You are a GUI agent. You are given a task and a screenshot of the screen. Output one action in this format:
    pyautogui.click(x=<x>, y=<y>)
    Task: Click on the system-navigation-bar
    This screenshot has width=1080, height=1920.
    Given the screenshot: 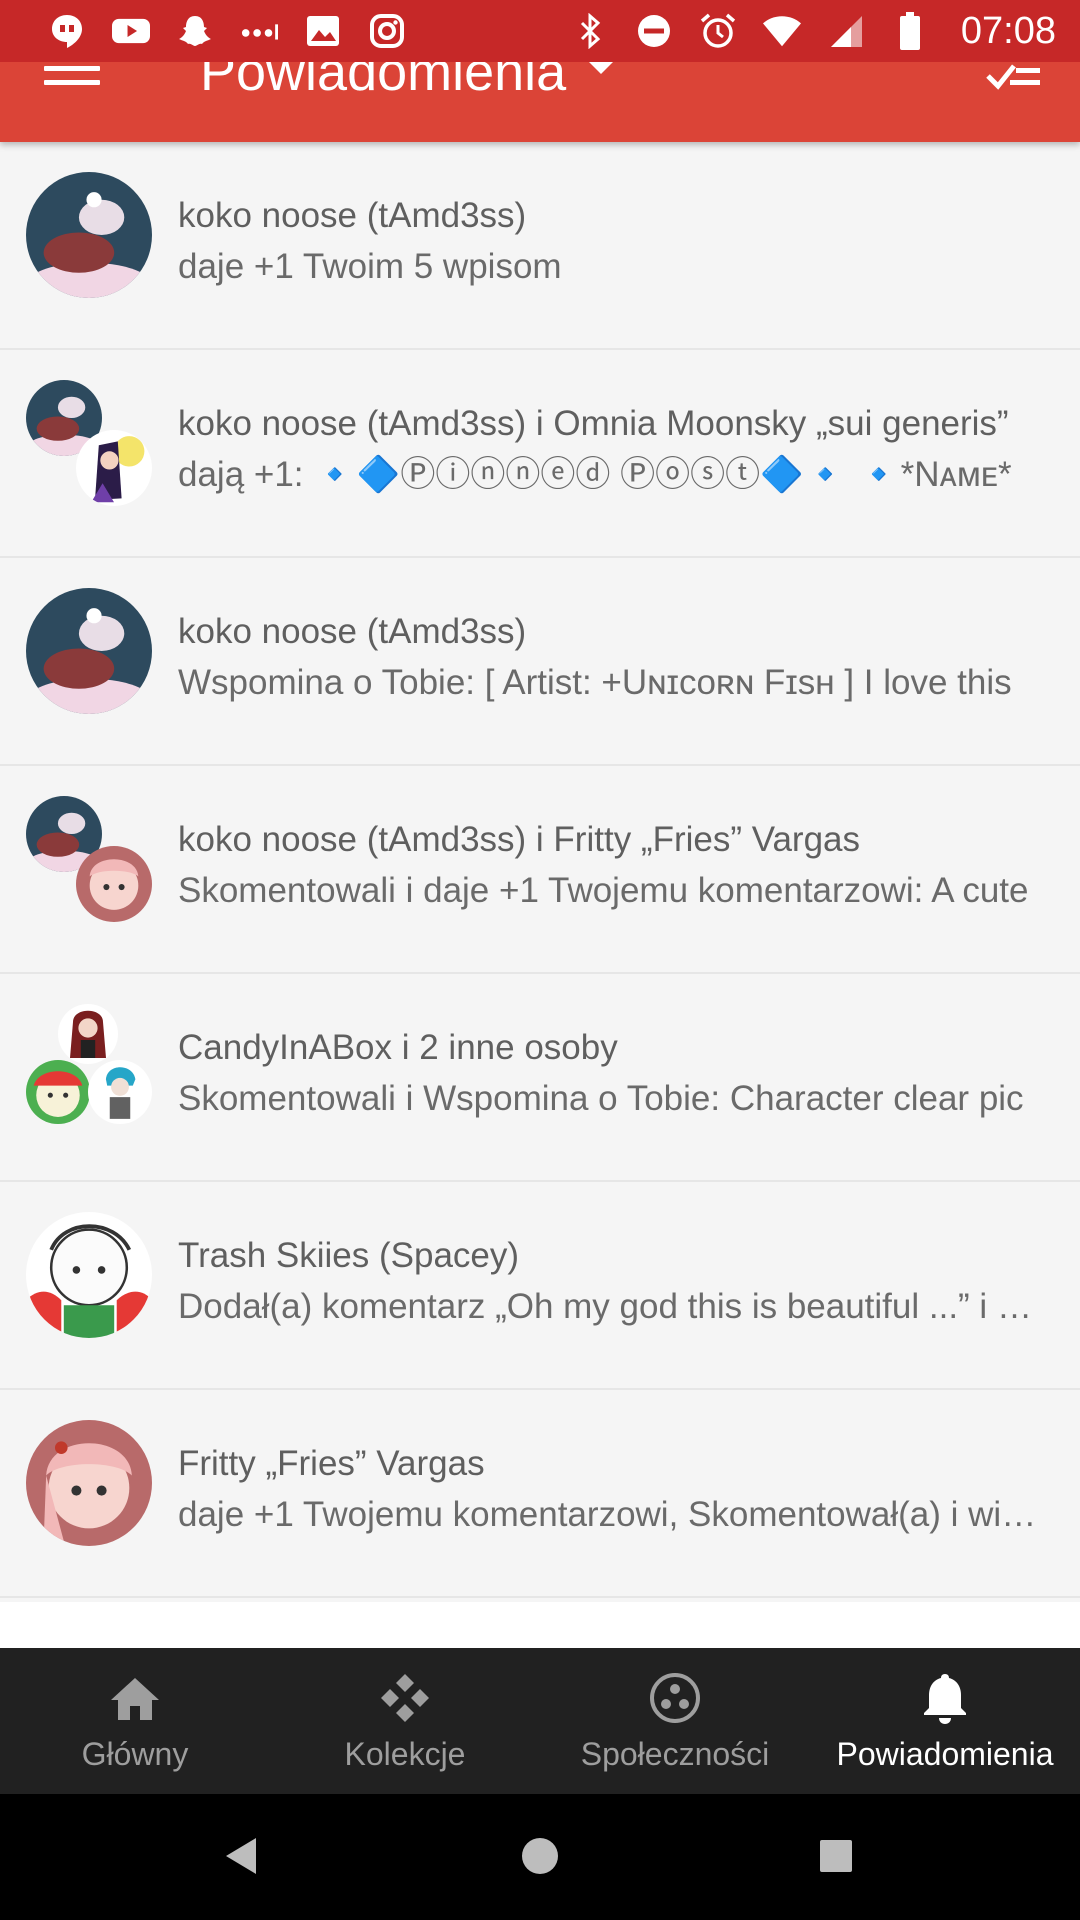 What is the action you would take?
    pyautogui.click(x=540, y=1857)
    